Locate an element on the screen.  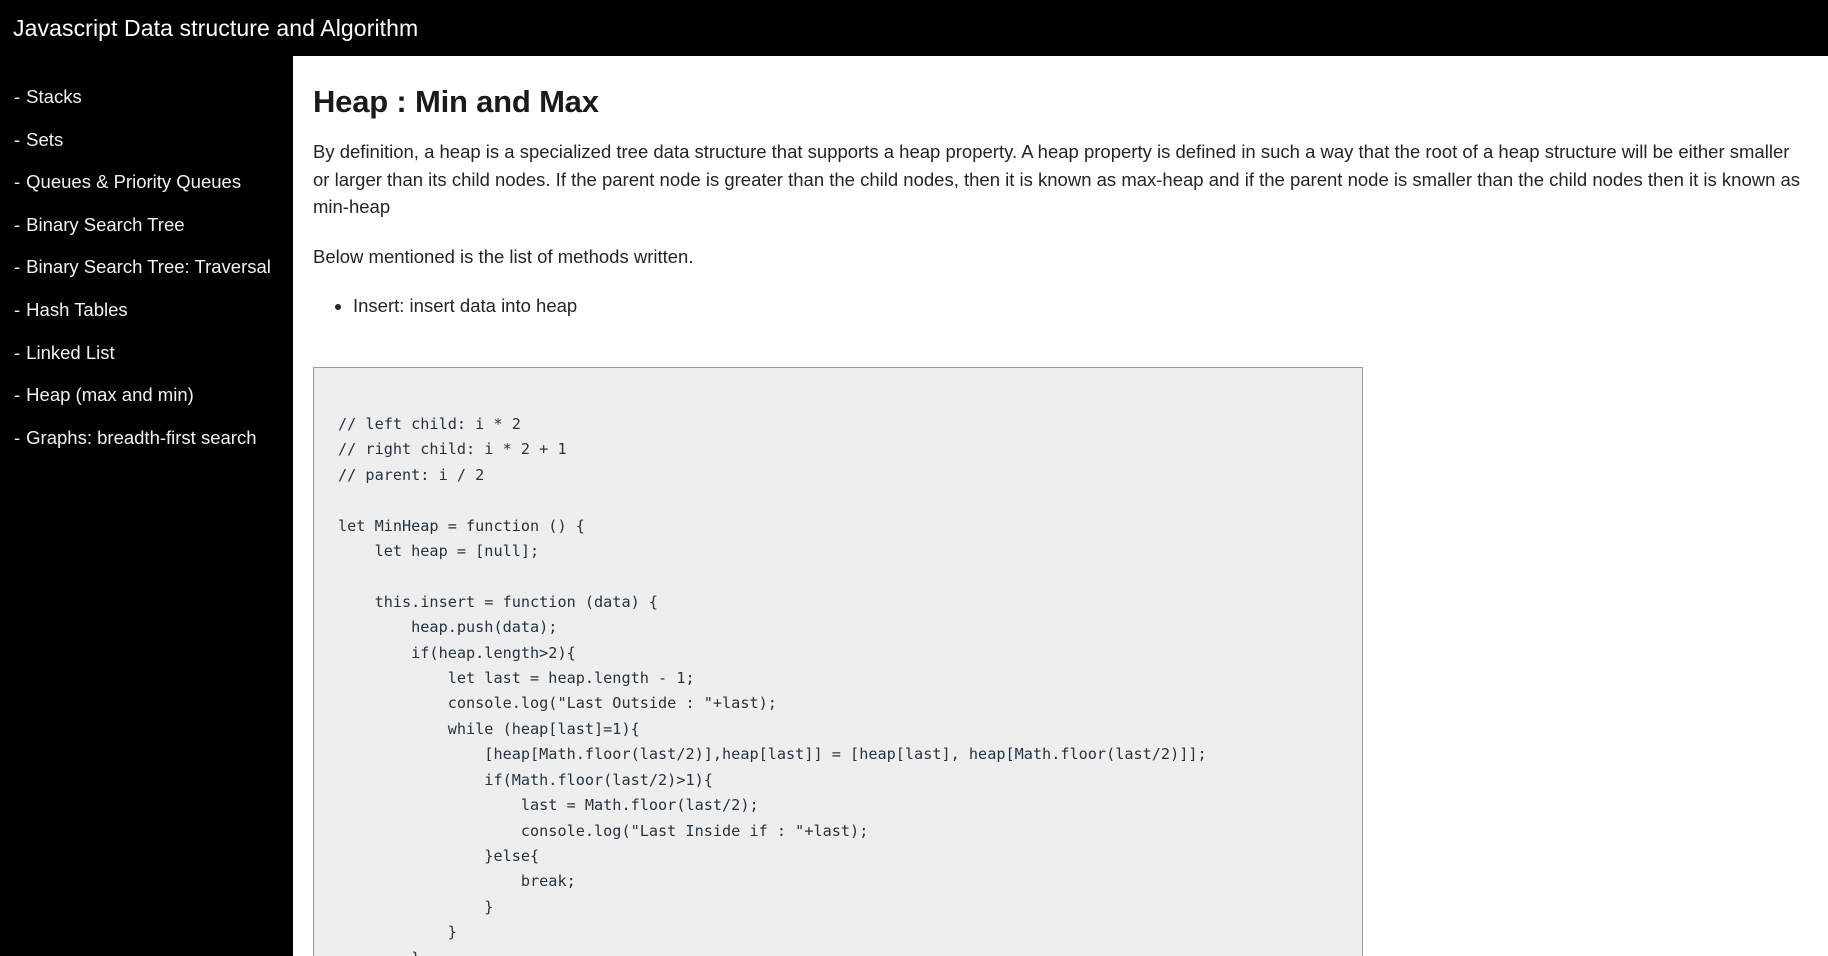
sidebar-item-binary-search-tree-traversal: - Binary Search Tree: Traversal is located at coordinates (146, 267).